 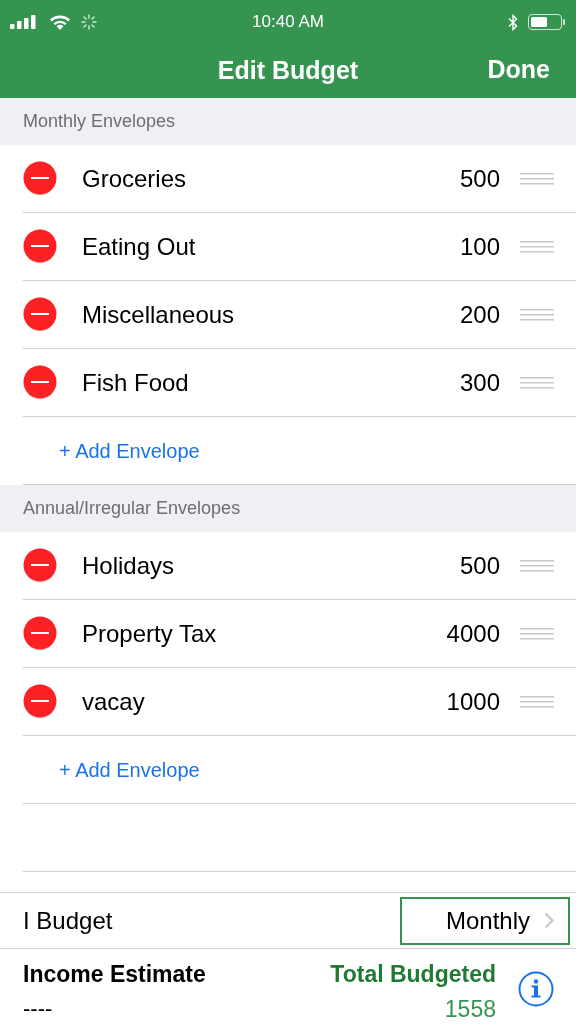 What do you see at coordinates (288, 22) in the screenshot?
I see `status-time: 10:40 AM` at bounding box center [288, 22].